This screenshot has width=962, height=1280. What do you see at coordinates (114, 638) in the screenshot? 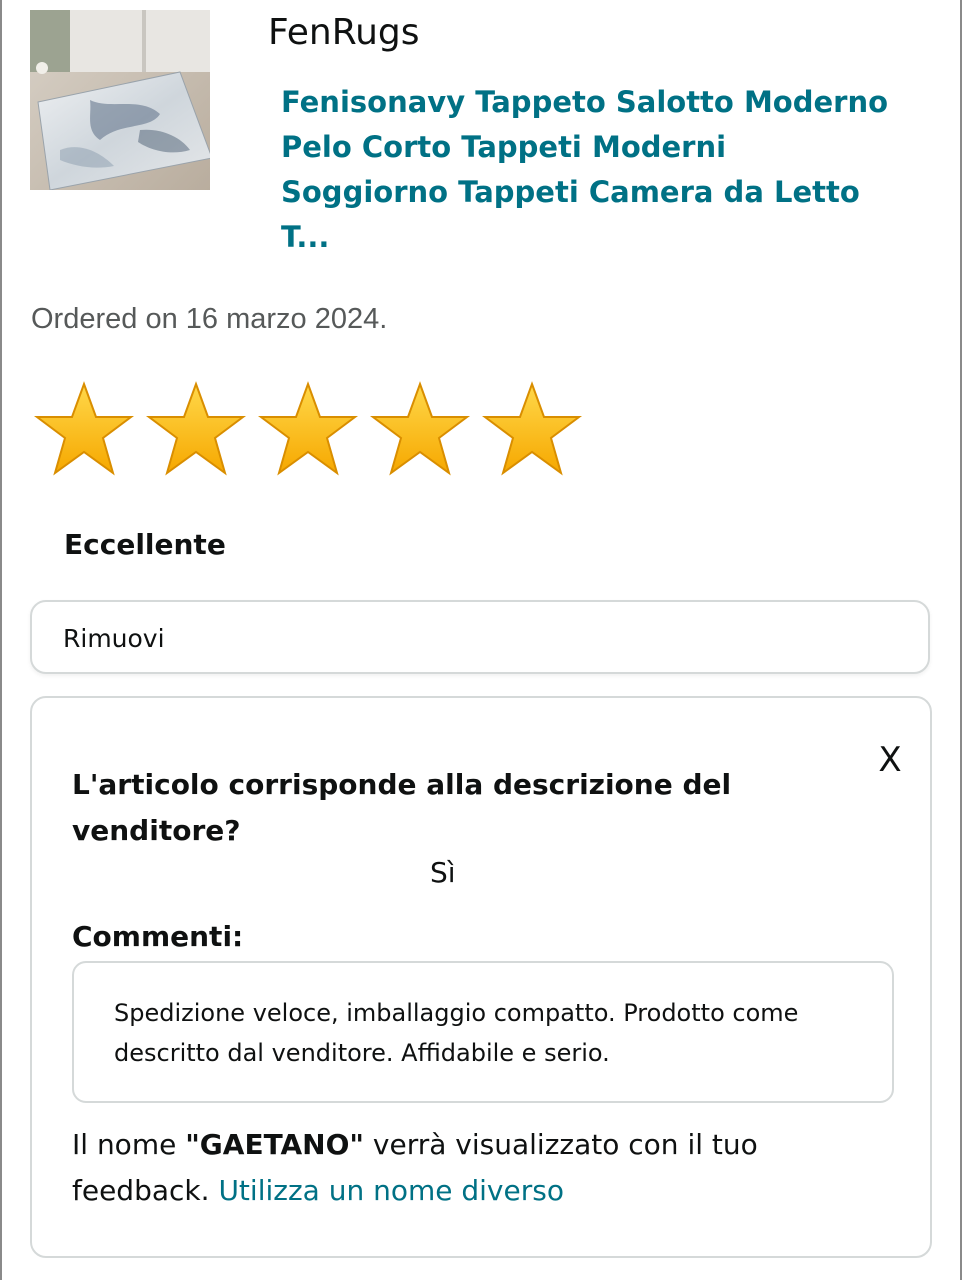
I see `remove-button-label: Rimuovi` at bounding box center [114, 638].